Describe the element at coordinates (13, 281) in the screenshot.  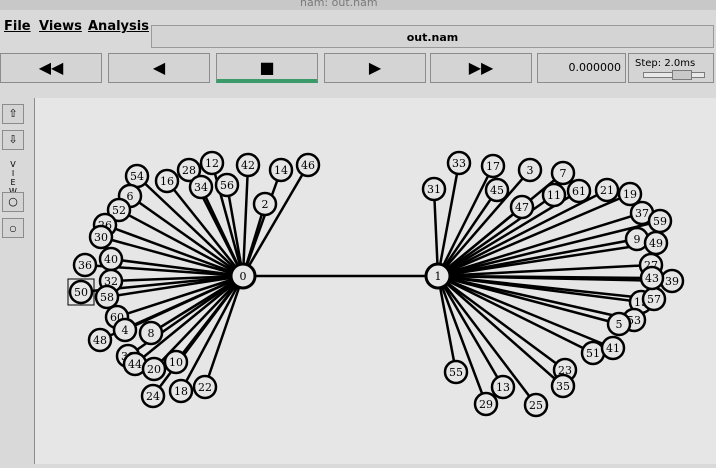
I see `view-sidebar: ⇧ ⇩ VIEW ○ ○` at that location.